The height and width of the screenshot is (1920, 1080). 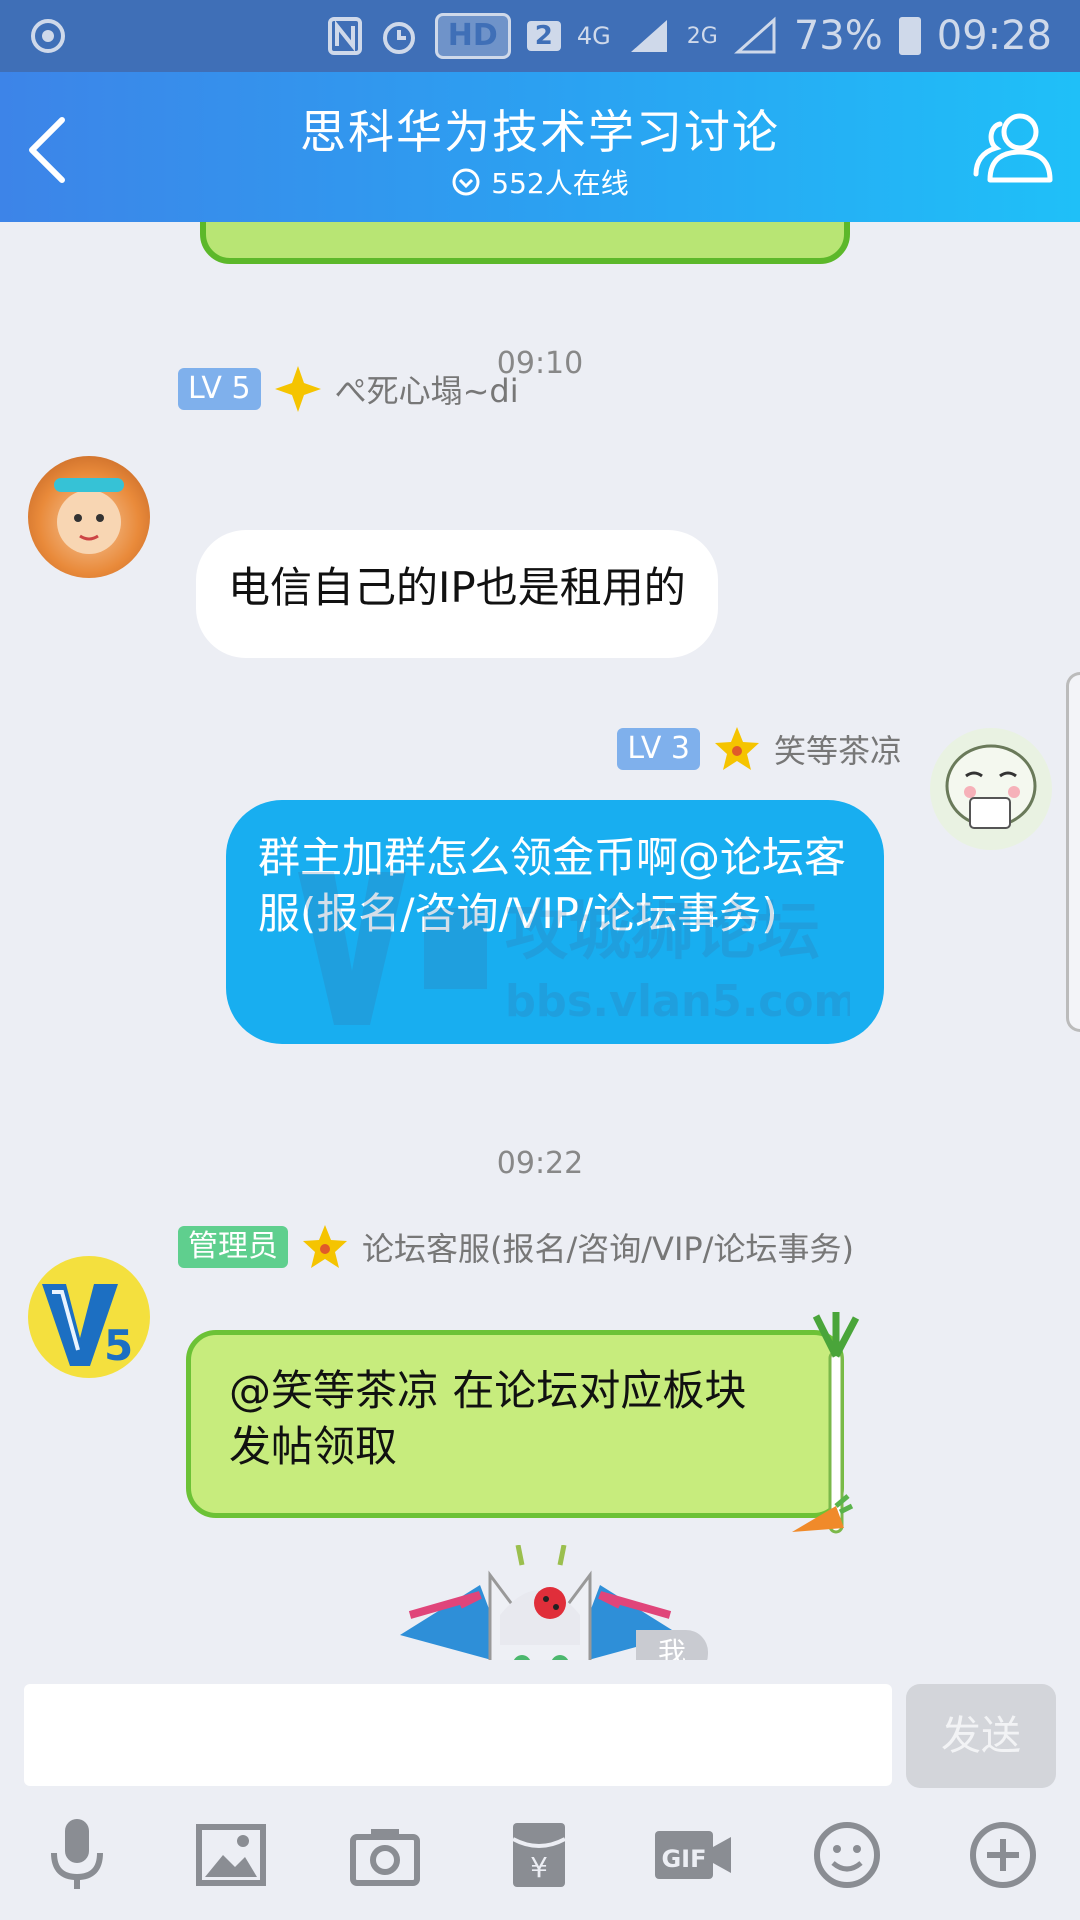 What do you see at coordinates (457, 587) in the screenshot?
I see `message-text: 电信自己的IP也是租用的` at bounding box center [457, 587].